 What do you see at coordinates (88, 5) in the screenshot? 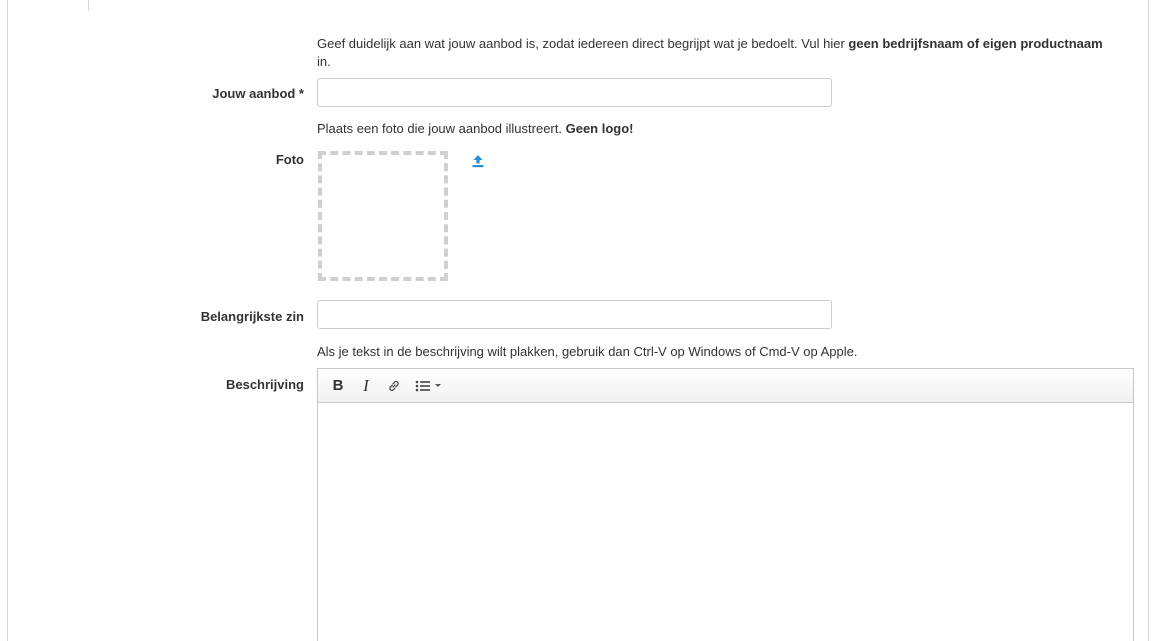
I see `tab-divider` at bounding box center [88, 5].